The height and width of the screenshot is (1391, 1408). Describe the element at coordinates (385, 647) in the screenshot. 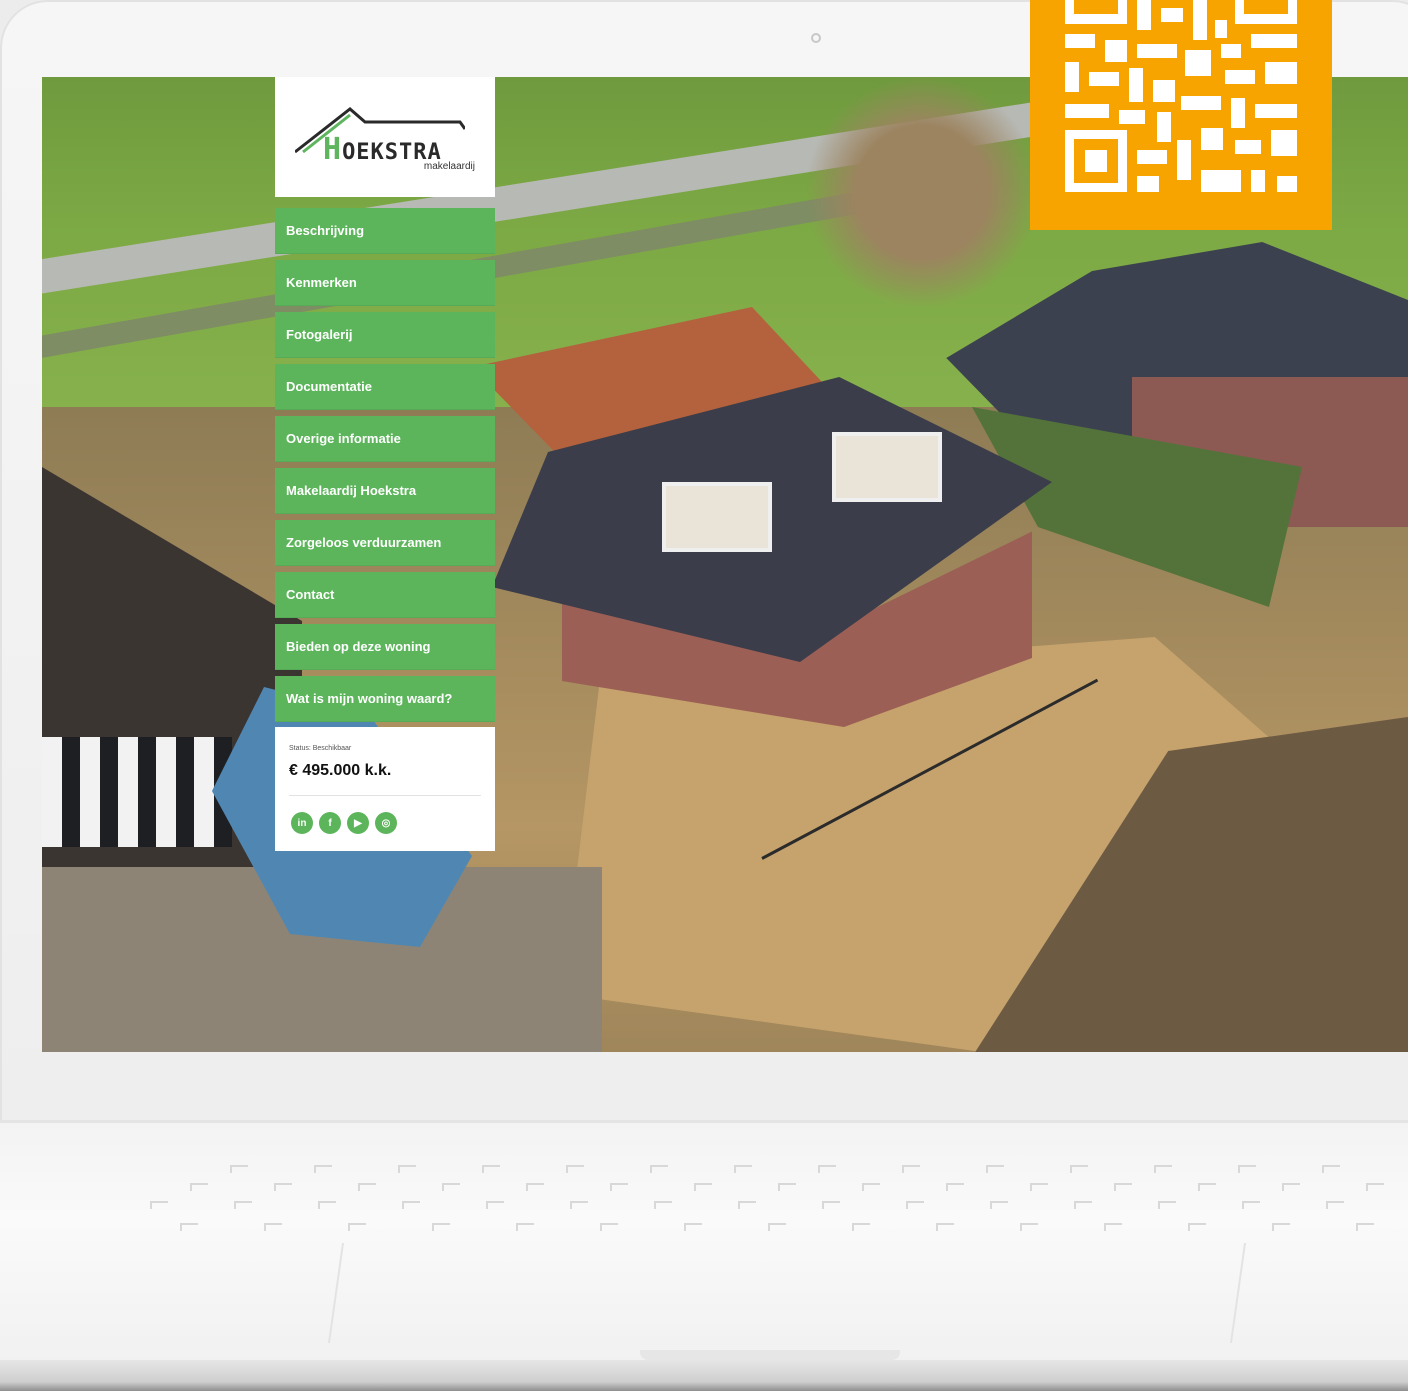

I see `menu-item-bieden: Bieden op deze woning` at that location.